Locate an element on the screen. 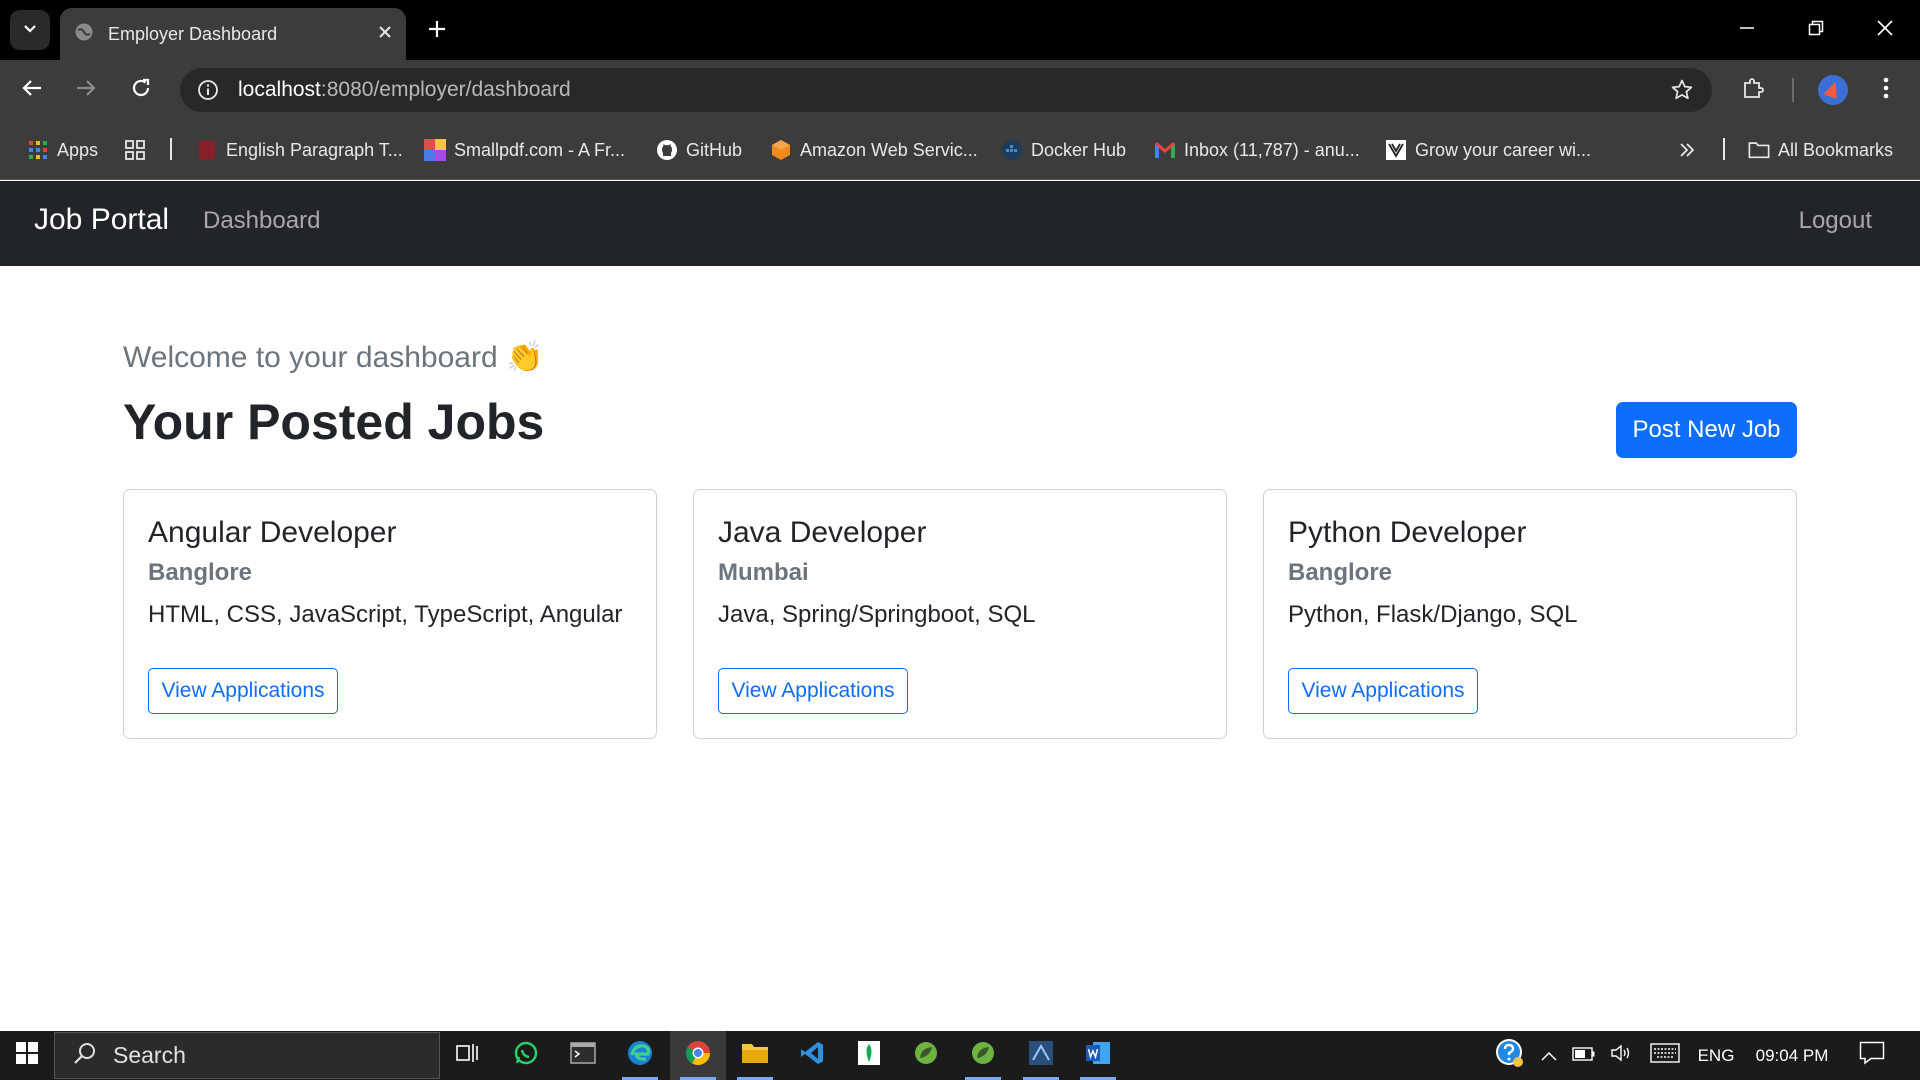 This screenshot has width=1920, height=1080. taskbar-vscode is located at coordinates (812, 1055).